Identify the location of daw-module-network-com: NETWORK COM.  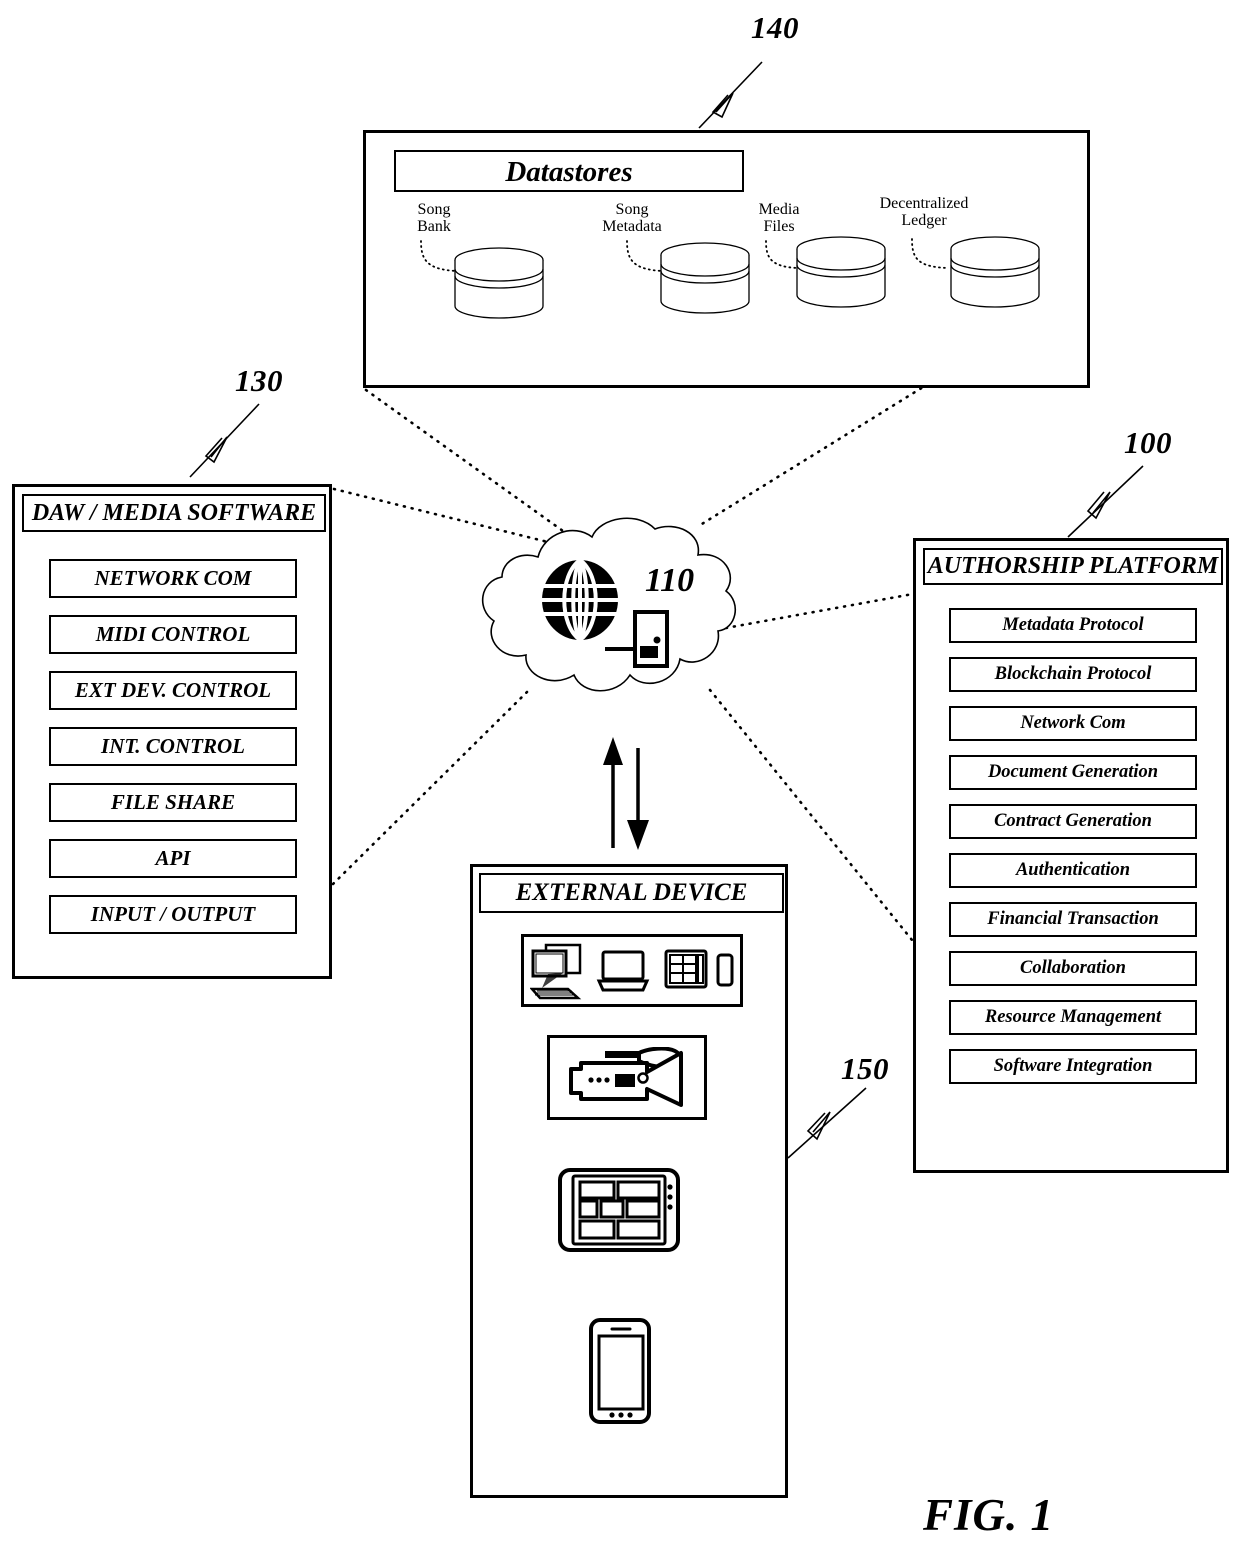
(173, 578).